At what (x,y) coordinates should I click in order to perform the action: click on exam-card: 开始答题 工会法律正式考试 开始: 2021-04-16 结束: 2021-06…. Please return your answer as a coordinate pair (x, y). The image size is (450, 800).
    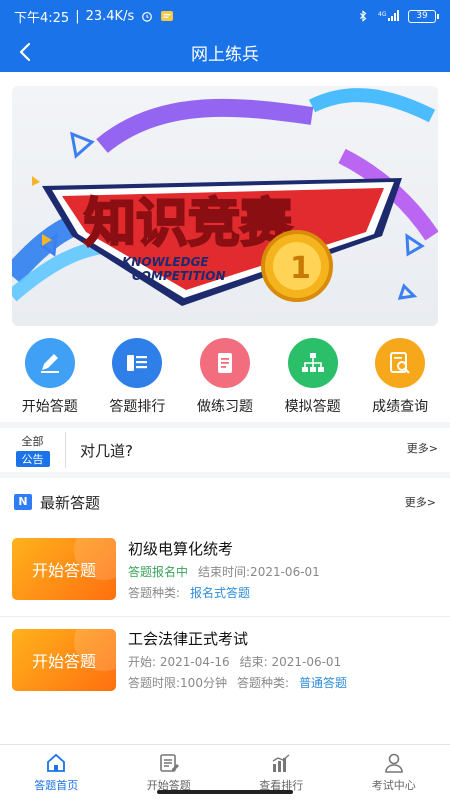
    Looking at the image, I should click on (225, 659).